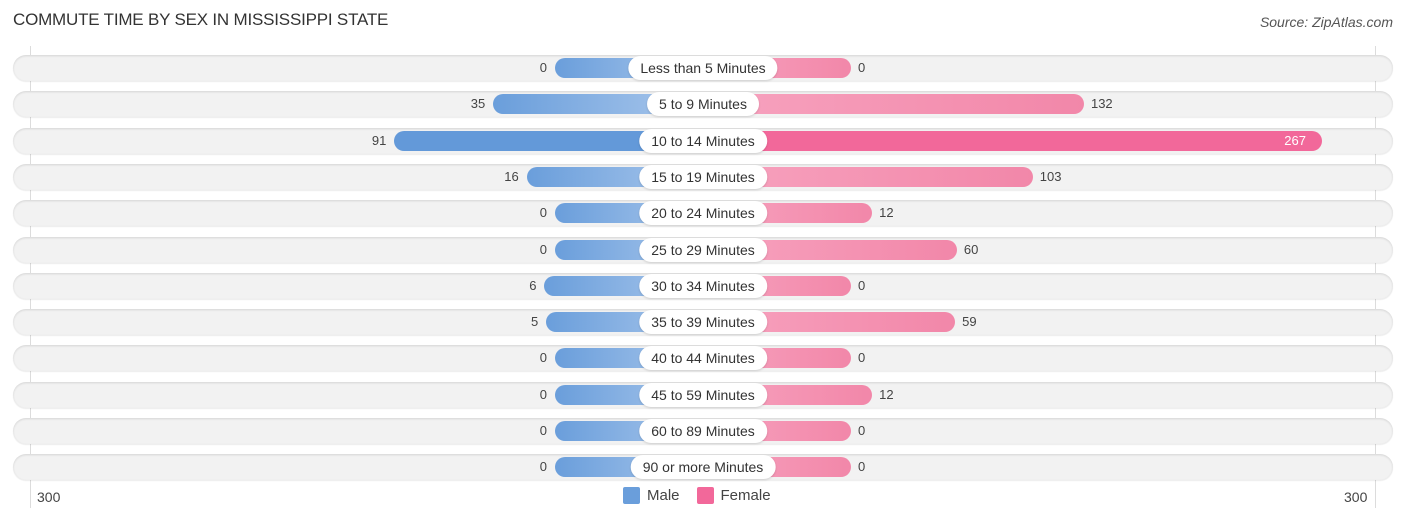  I want to click on legend-swatch-female, so click(705, 495).